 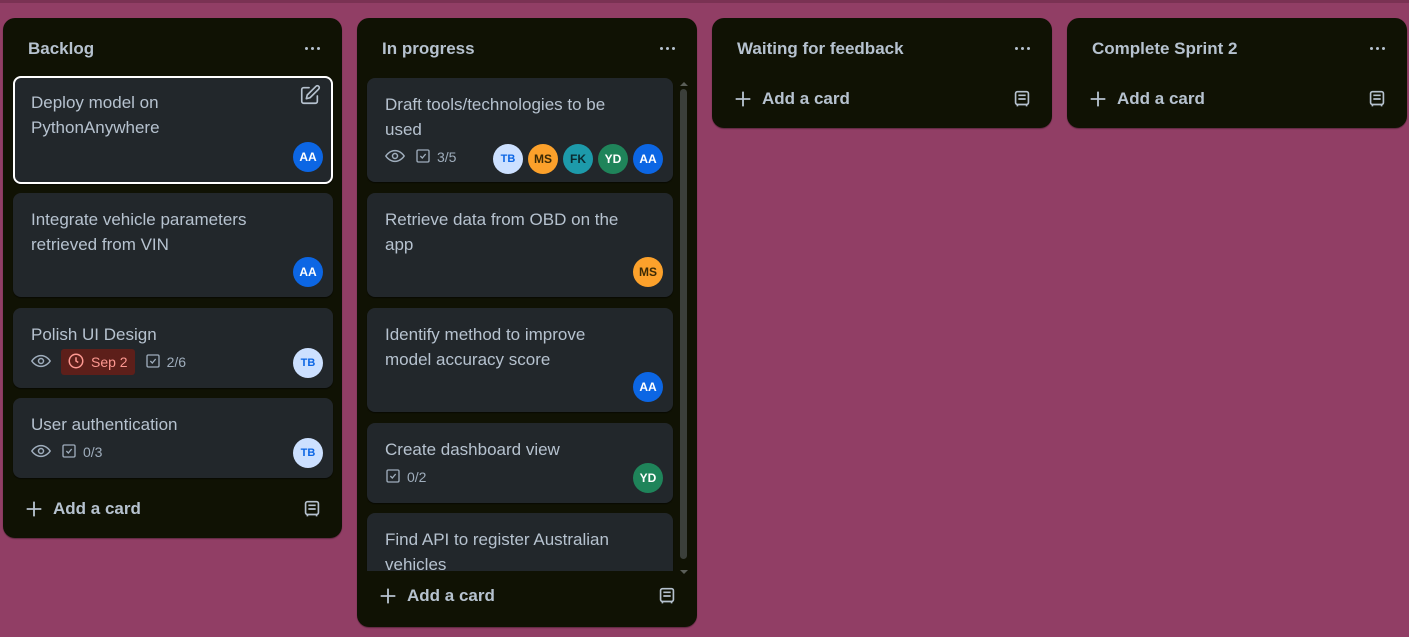 I want to click on scrollbar-thumb, so click(x=683, y=324).